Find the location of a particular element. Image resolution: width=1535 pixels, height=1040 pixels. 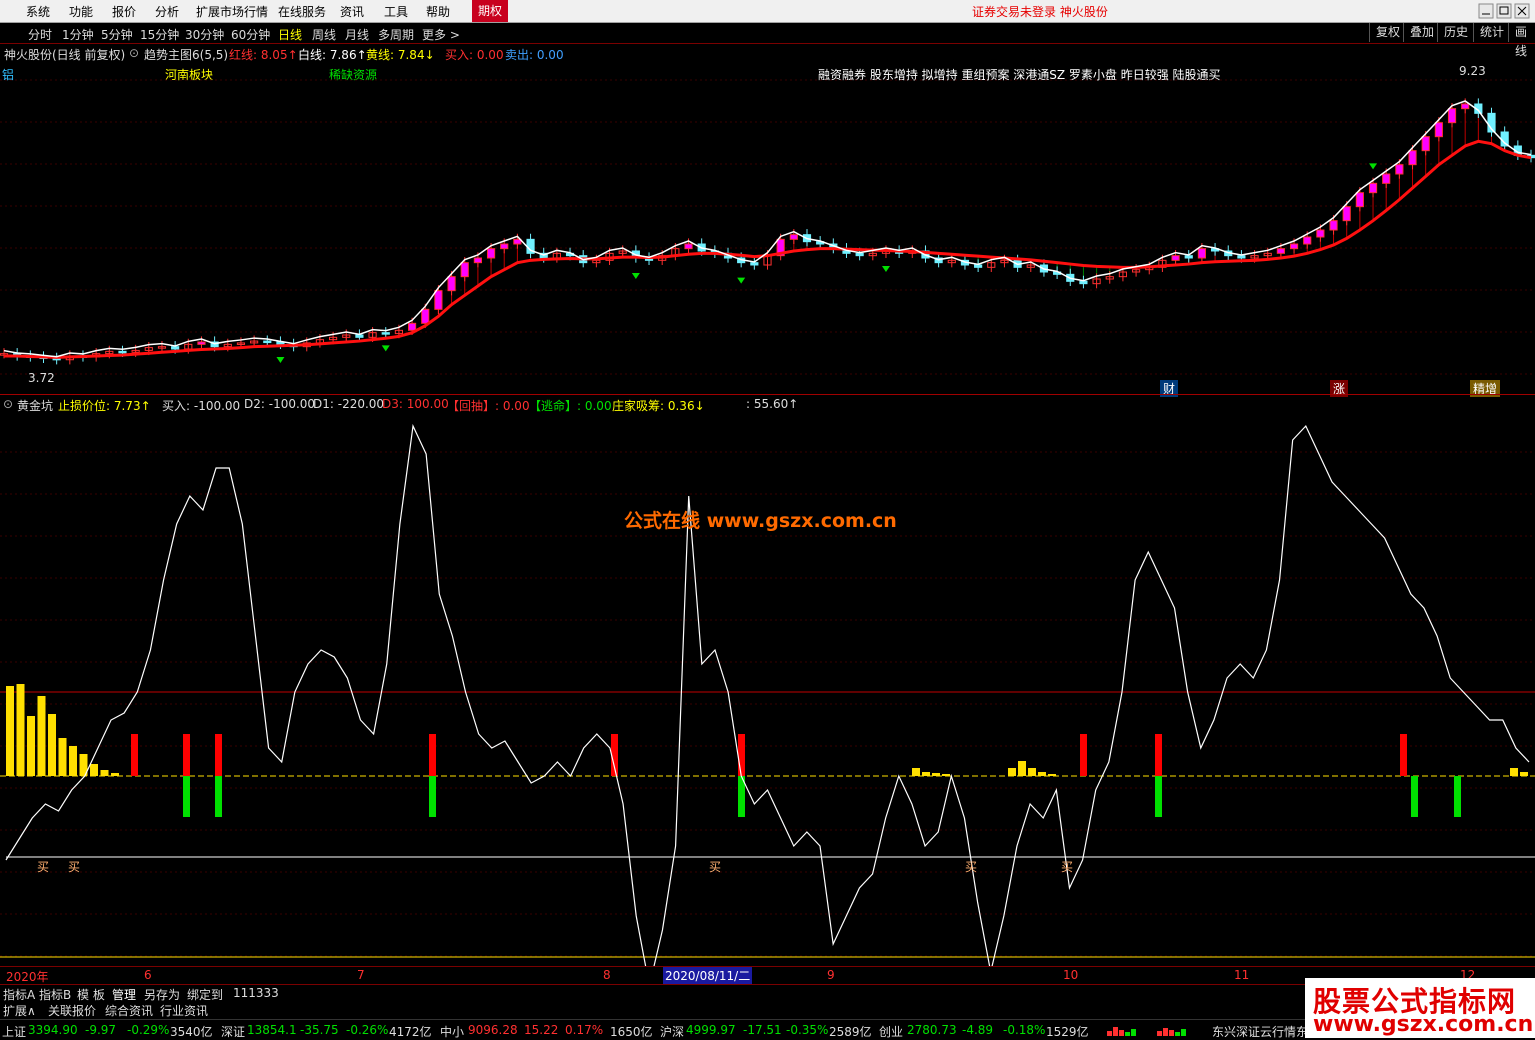

period-tab: 15分钟 is located at coordinates (159, 34).